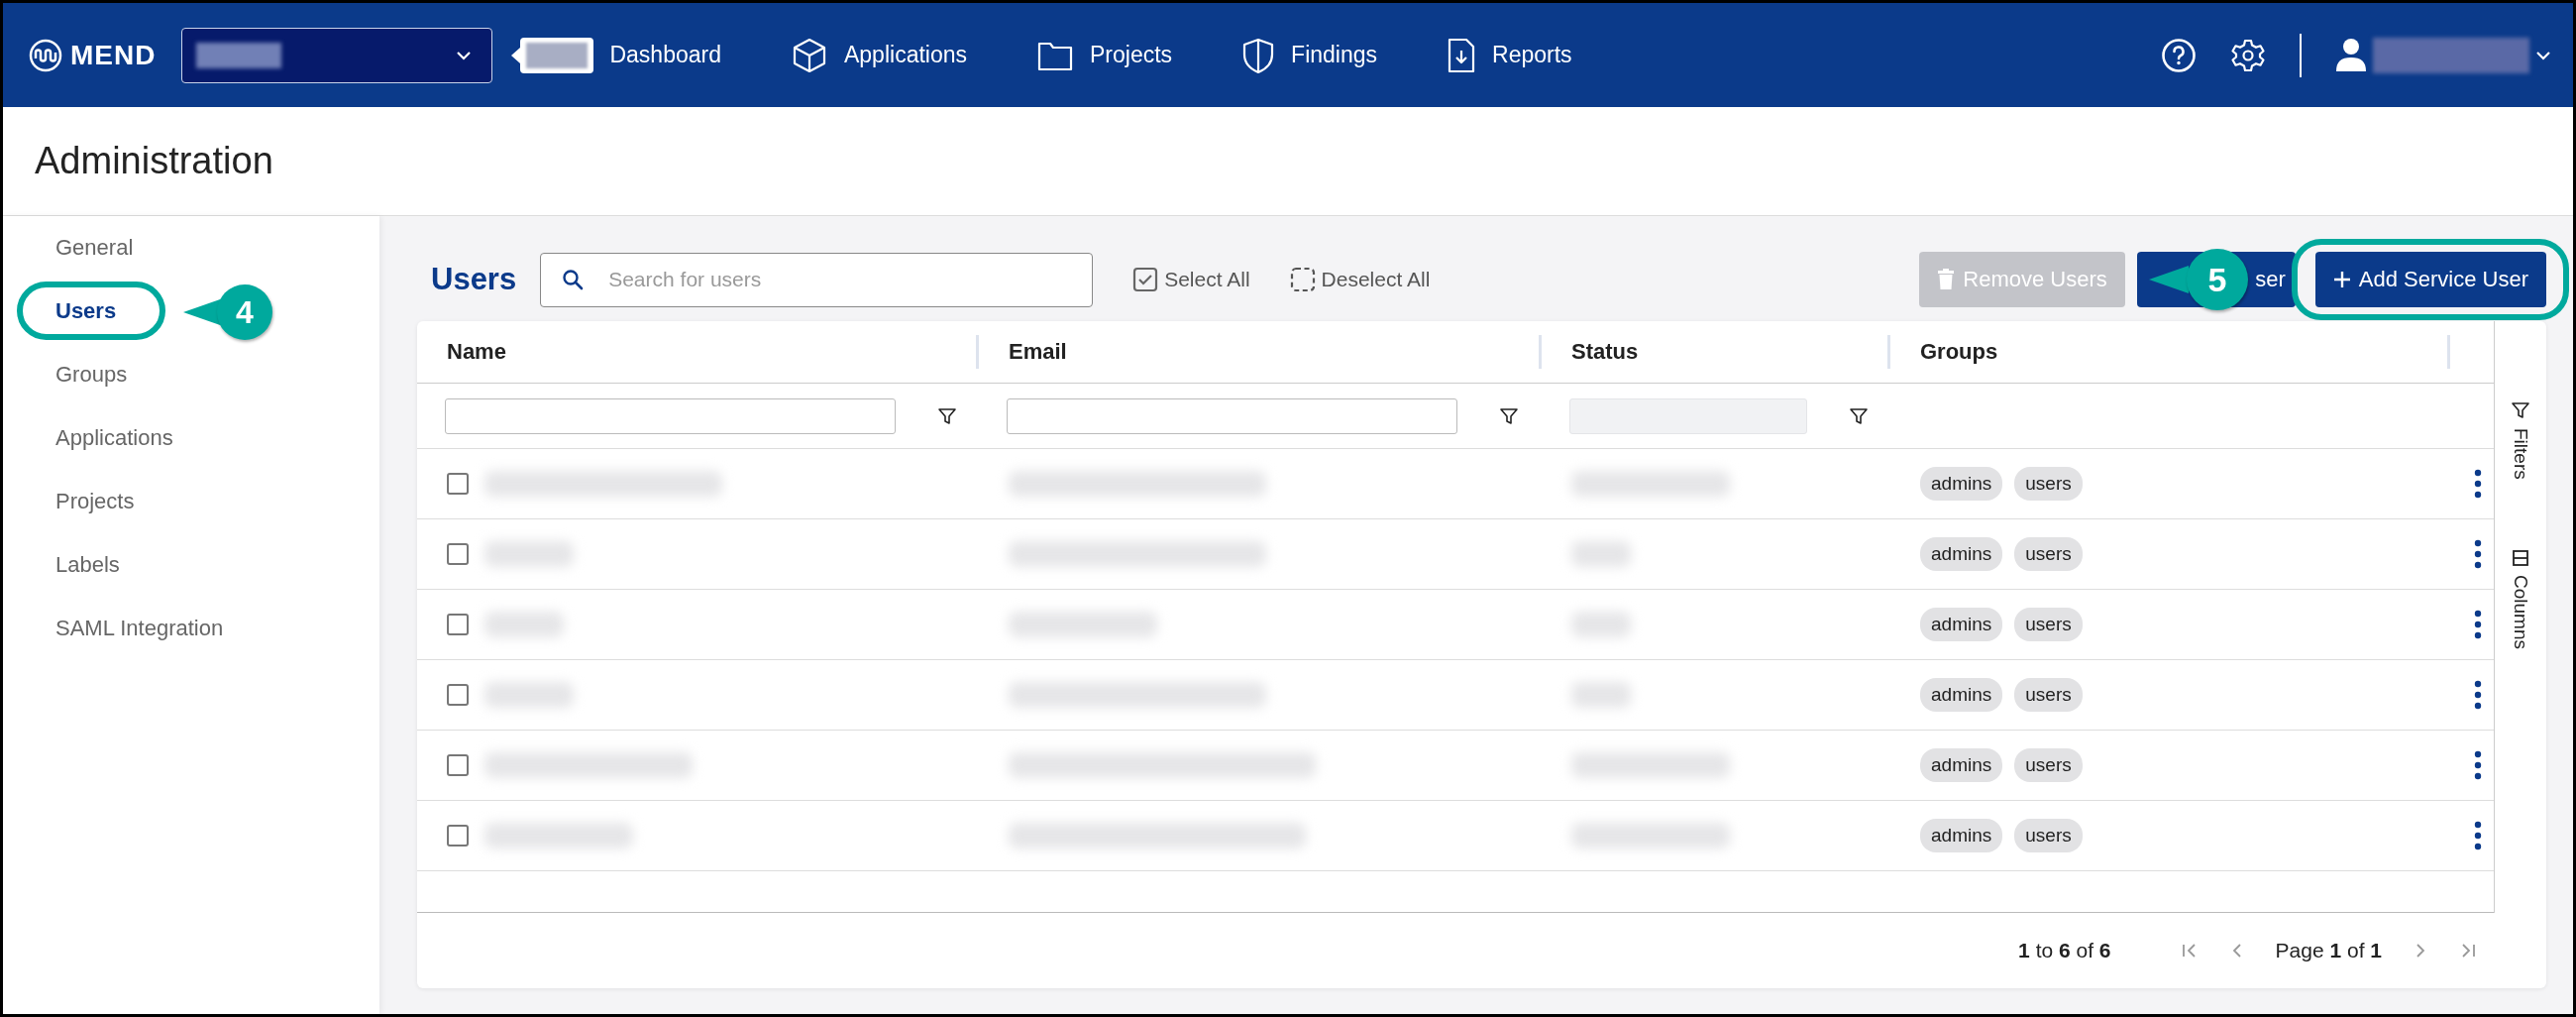  Describe the element at coordinates (113, 55) in the screenshot. I see `brand-name: MEND` at that location.